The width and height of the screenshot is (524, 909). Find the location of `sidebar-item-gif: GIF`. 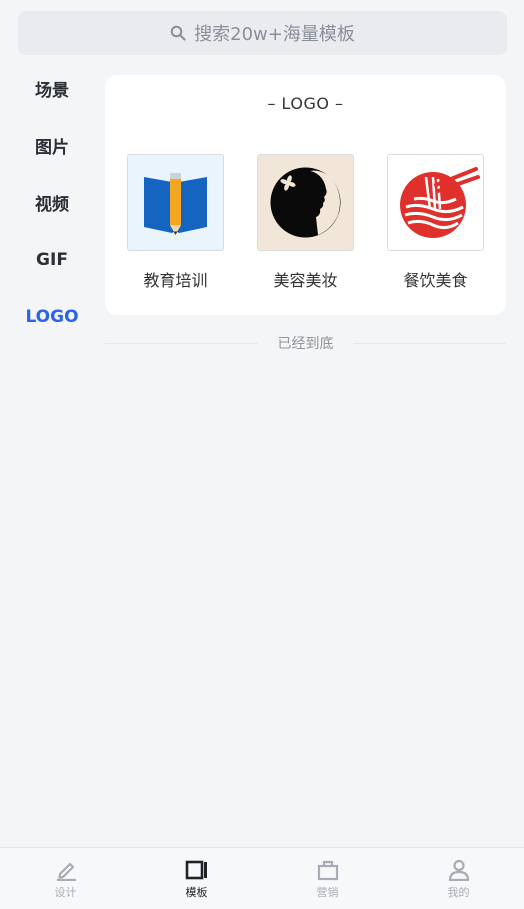

sidebar-item-gif: GIF is located at coordinates (52, 259).